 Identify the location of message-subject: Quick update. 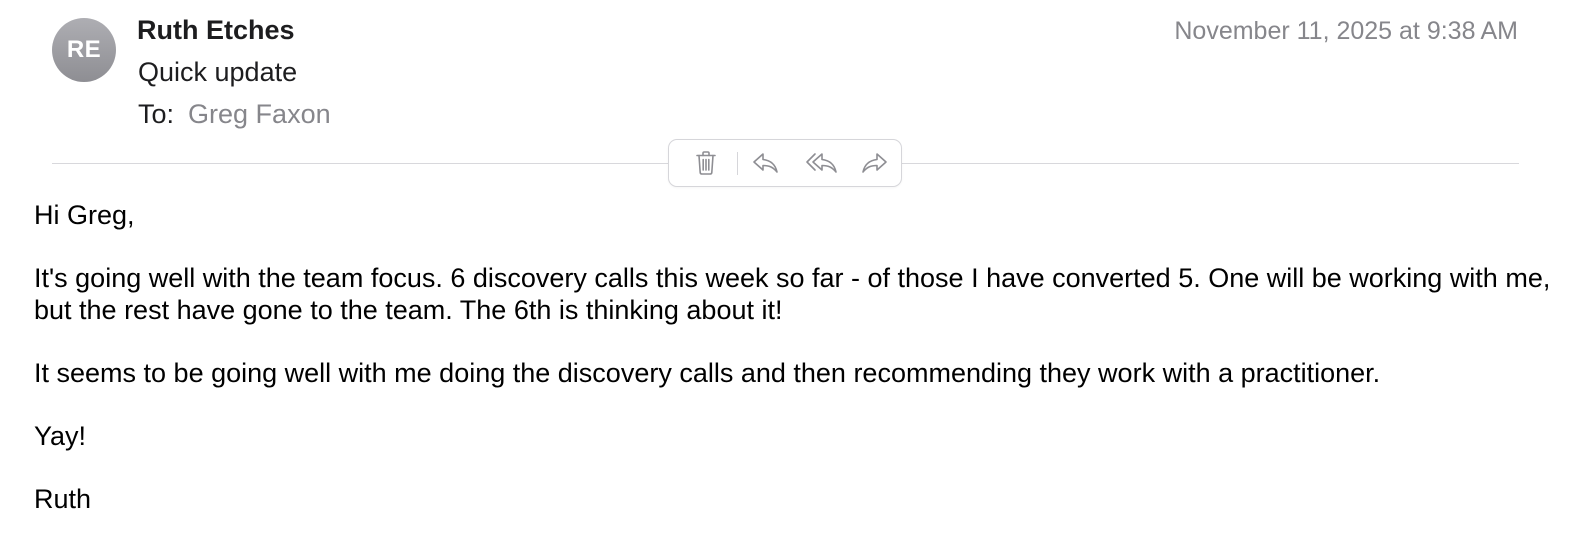
(218, 72).